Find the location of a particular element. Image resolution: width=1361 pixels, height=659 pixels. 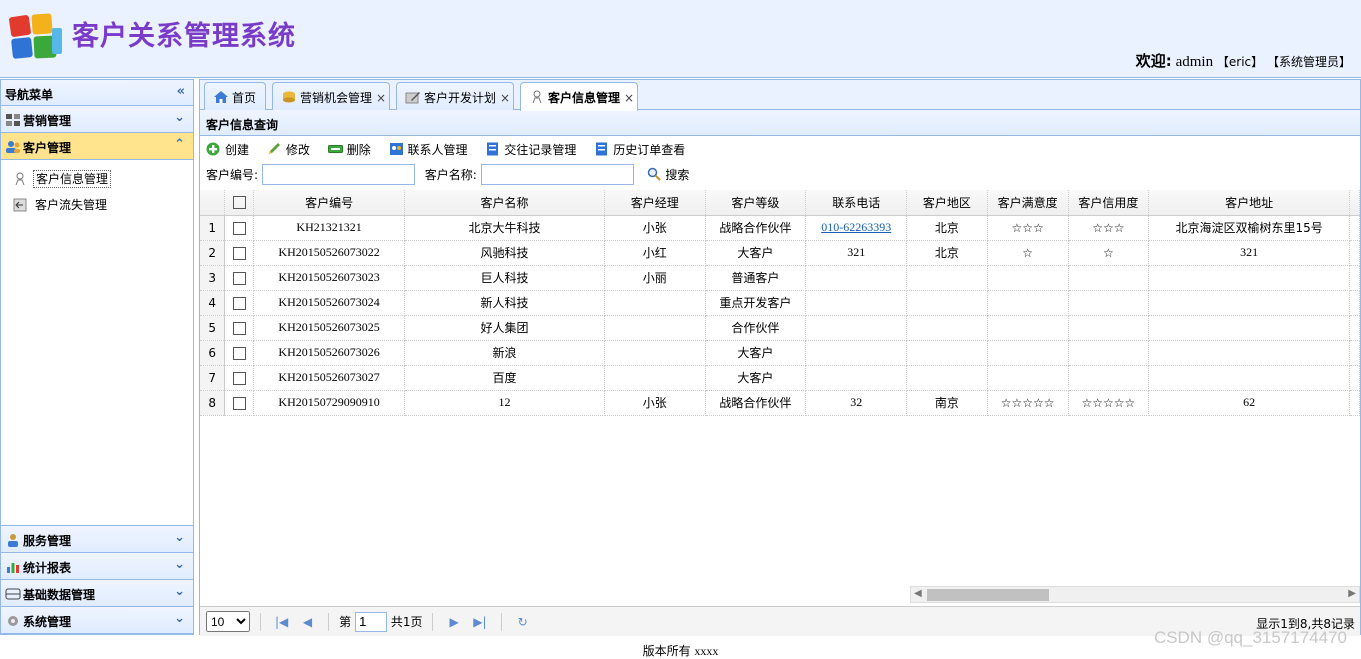

pencil-icon is located at coordinates (412, 98).